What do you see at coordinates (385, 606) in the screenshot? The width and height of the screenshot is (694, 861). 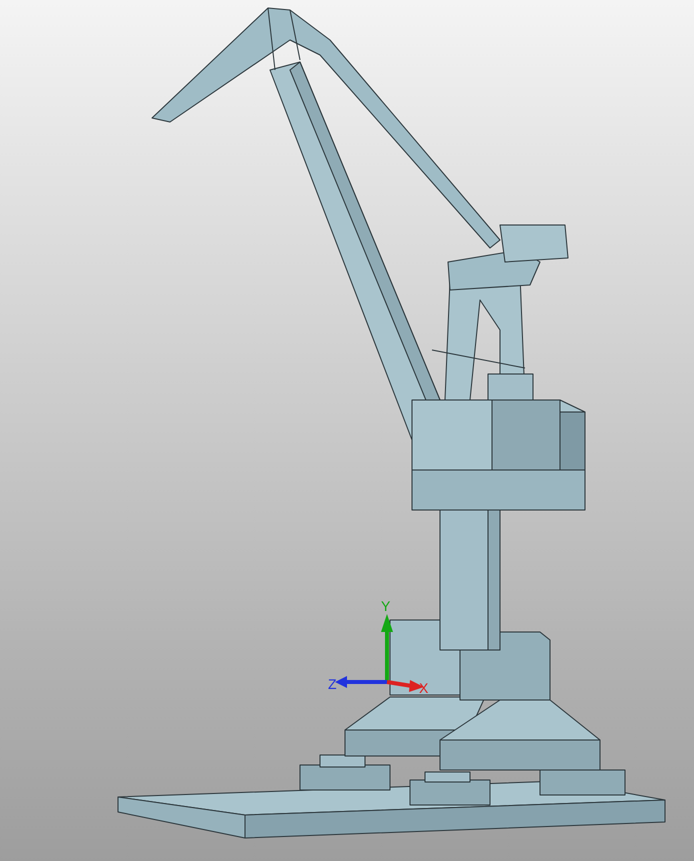 I see `axis-label: Y` at bounding box center [385, 606].